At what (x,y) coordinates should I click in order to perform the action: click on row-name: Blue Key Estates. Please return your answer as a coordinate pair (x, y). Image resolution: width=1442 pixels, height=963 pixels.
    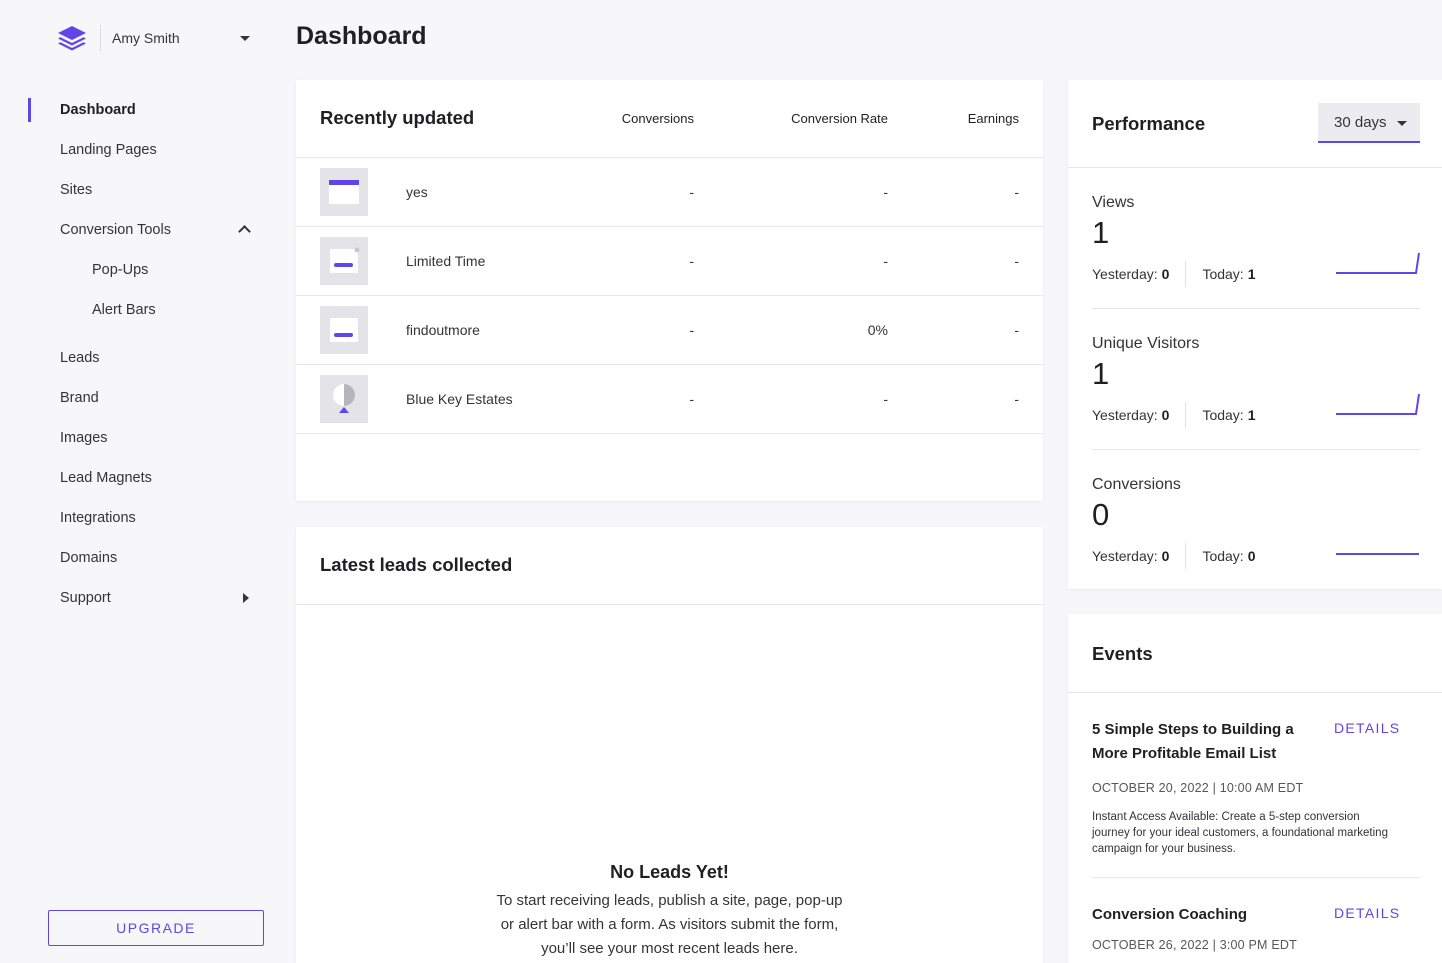
    Looking at the image, I should click on (459, 399).